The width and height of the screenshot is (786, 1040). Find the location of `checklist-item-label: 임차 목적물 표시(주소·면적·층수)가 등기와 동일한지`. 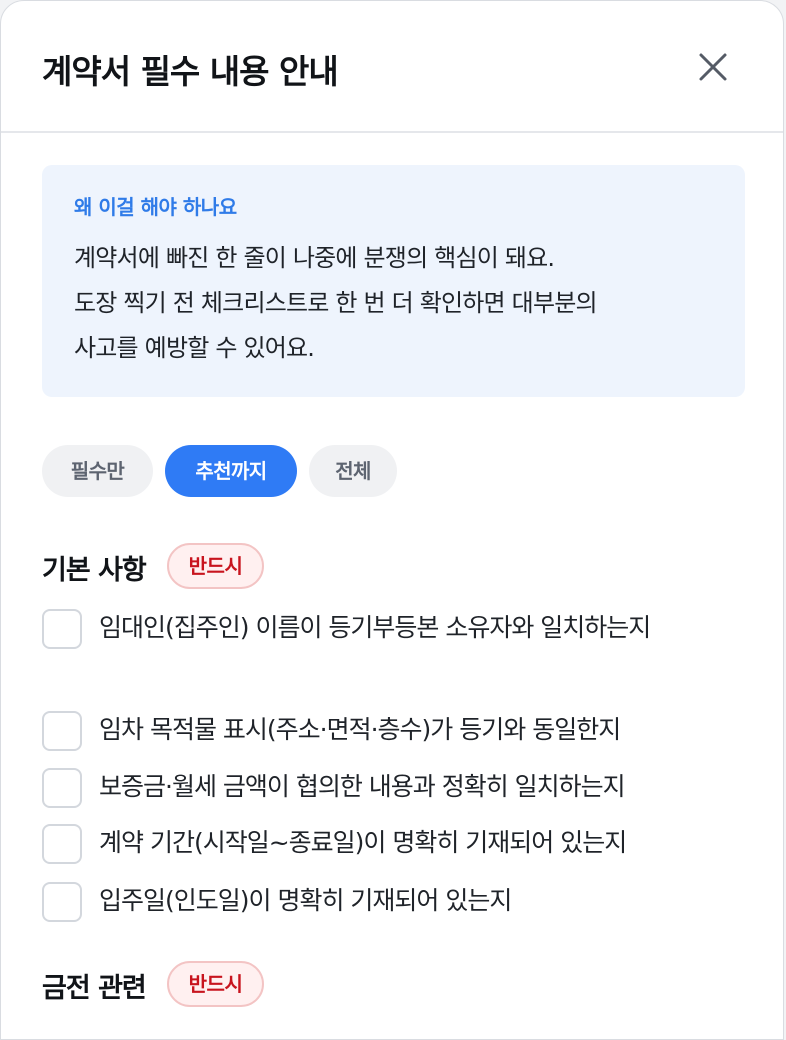

checklist-item-label: 임차 목적물 표시(주소·면적·층수)가 등기와 동일한지 is located at coordinates (360, 729).